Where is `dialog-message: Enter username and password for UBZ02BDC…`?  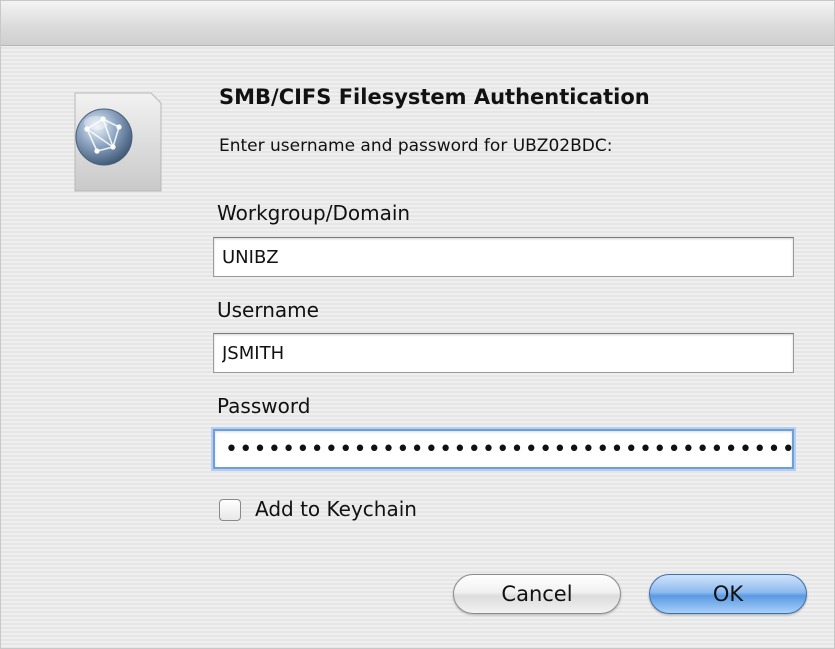 dialog-message: Enter username and password for UBZ02BDC… is located at coordinates (416, 146).